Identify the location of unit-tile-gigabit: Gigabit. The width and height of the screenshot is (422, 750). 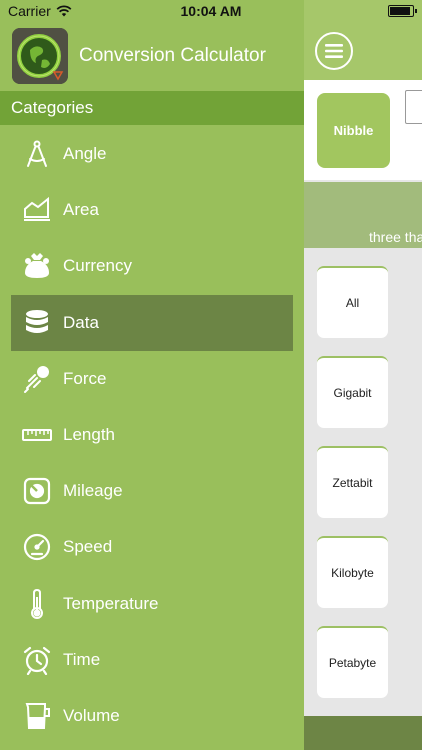
(352, 392).